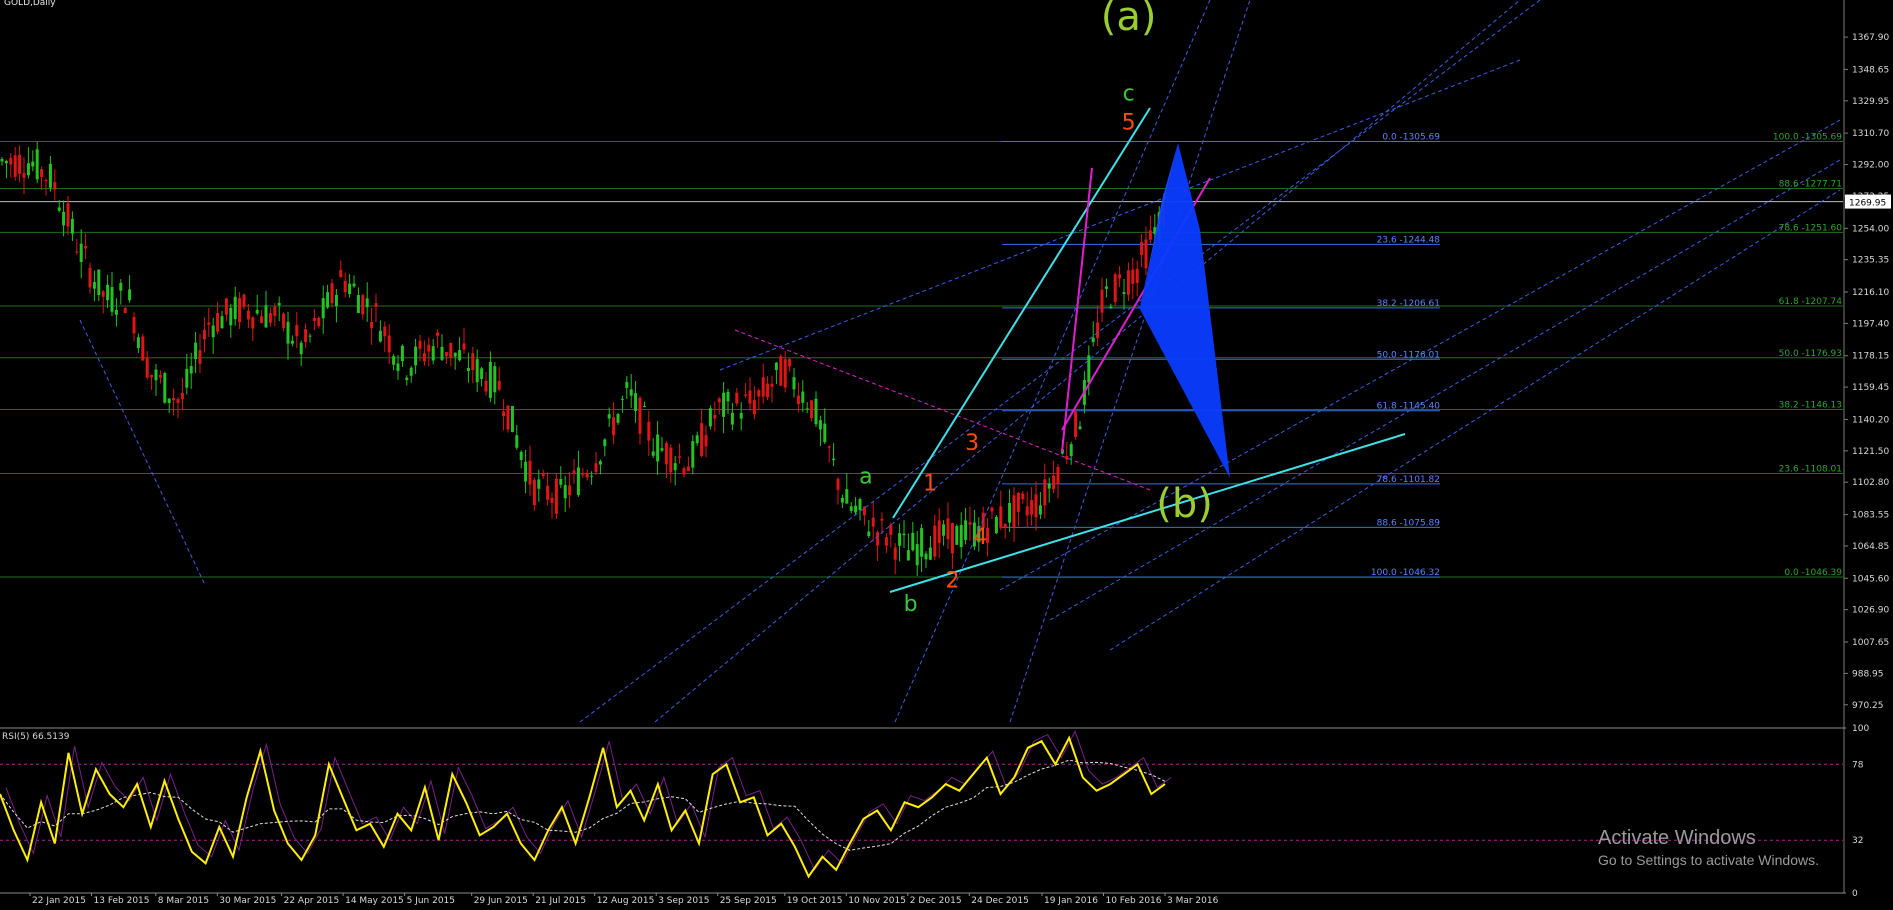 The image size is (1893, 910). Describe the element at coordinates (911, 604) in the screenshot. I see `wave-label: b` at that location.